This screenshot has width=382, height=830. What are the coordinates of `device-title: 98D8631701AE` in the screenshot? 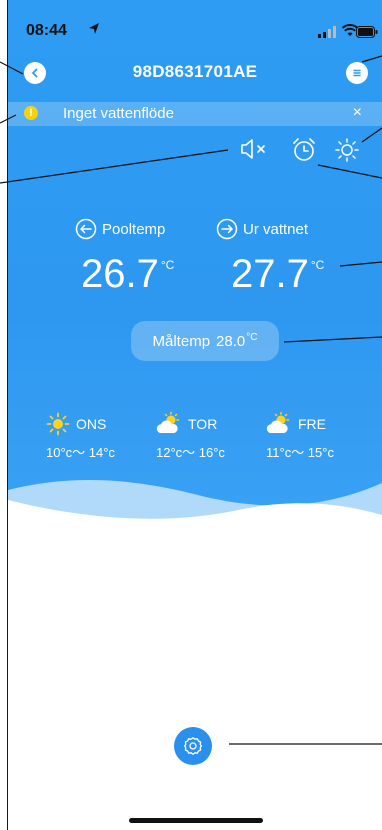 It's located at (195, 71).